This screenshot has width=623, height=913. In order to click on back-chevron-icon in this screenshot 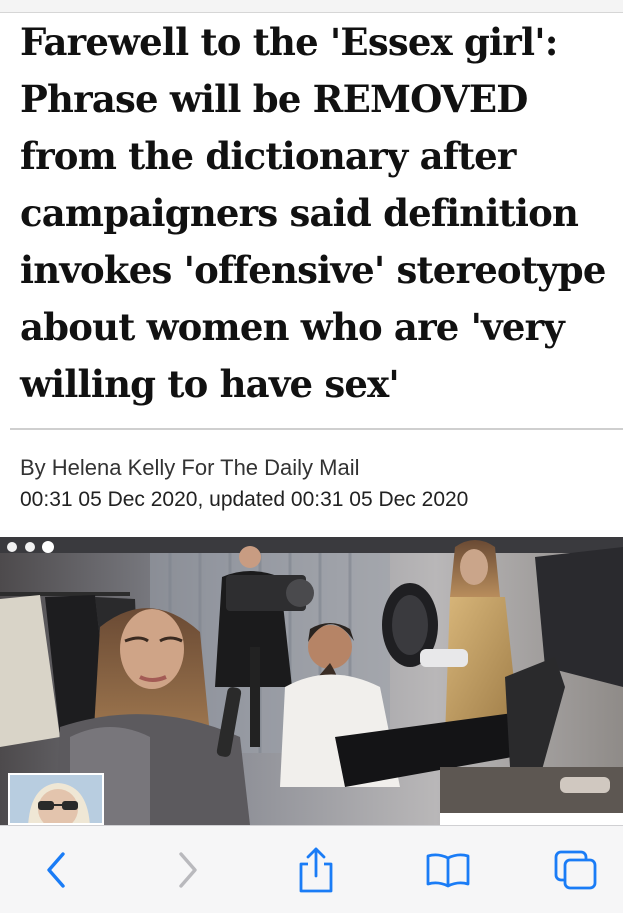, I will do `click(56, 870)`.